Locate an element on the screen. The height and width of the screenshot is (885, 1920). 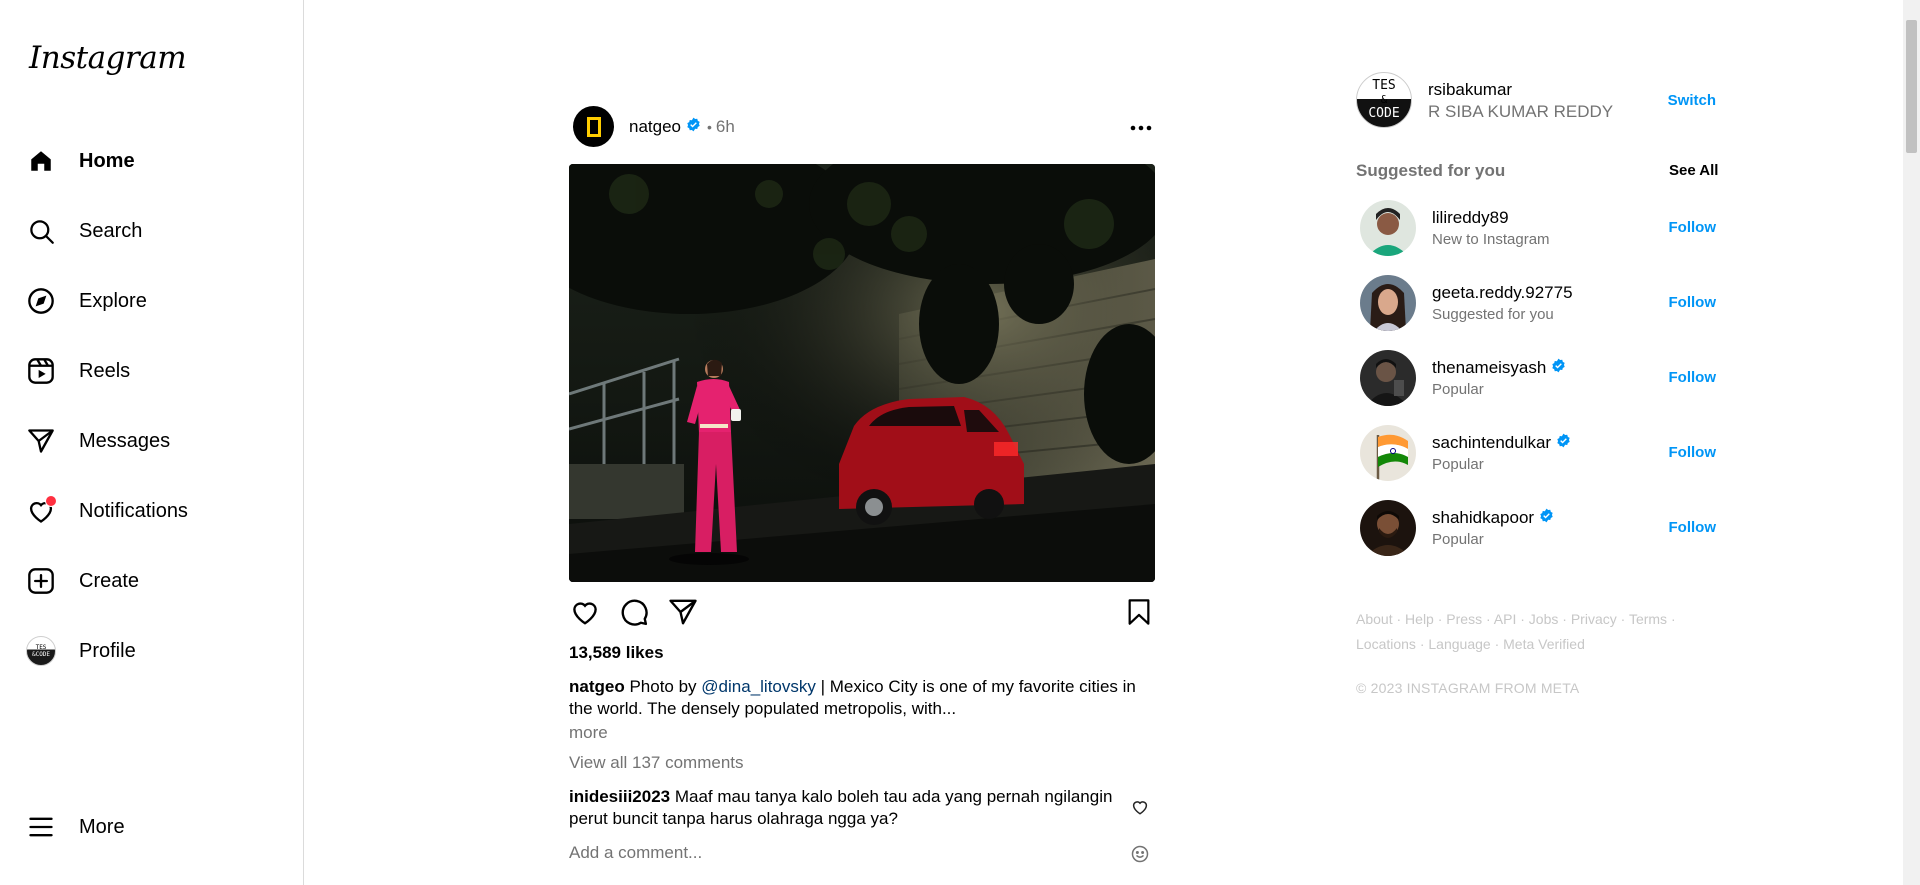
sidebar-item-profile: TES &CODE Profile is located at coordinates (151, 651).